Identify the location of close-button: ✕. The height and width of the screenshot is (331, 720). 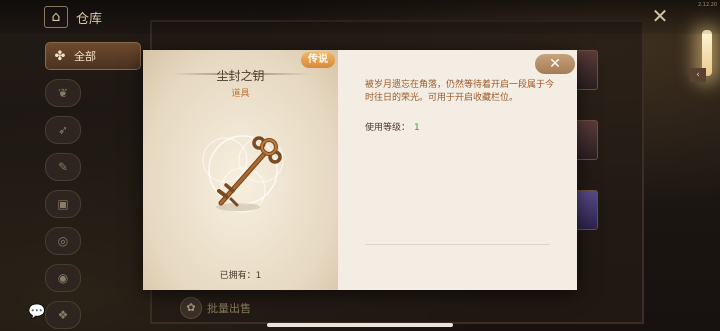
(555, 64).